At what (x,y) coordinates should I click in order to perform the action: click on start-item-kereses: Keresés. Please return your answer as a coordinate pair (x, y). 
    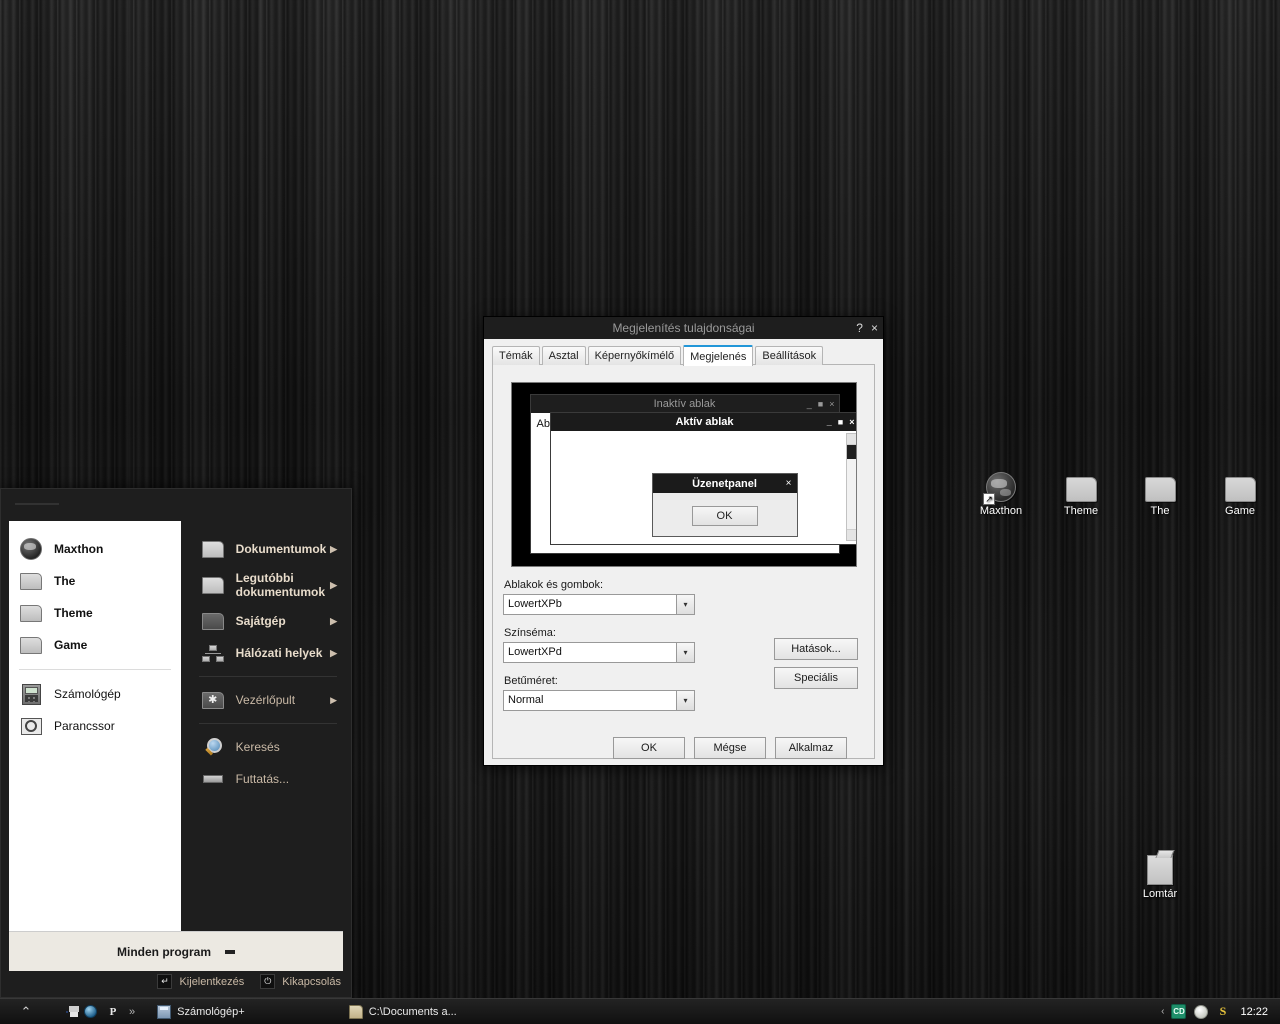
    Looking at the image, I should click on (268, 747).